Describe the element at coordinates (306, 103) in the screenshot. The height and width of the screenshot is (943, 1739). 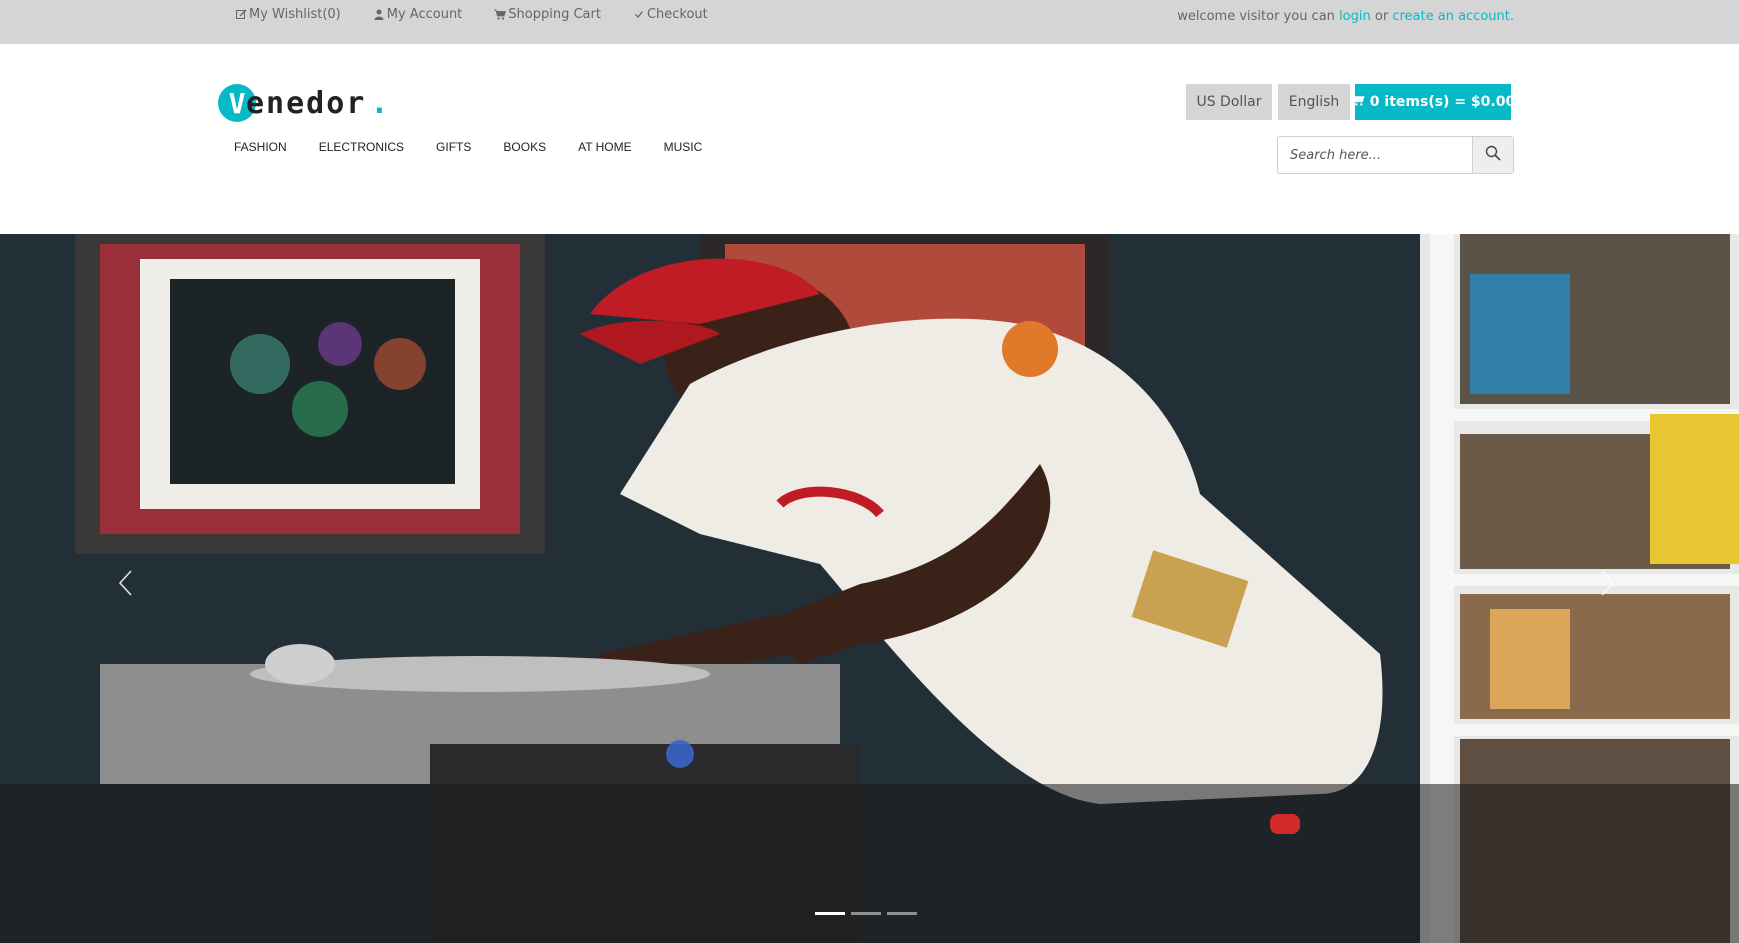
I see `logo-text: enedor` at that location.